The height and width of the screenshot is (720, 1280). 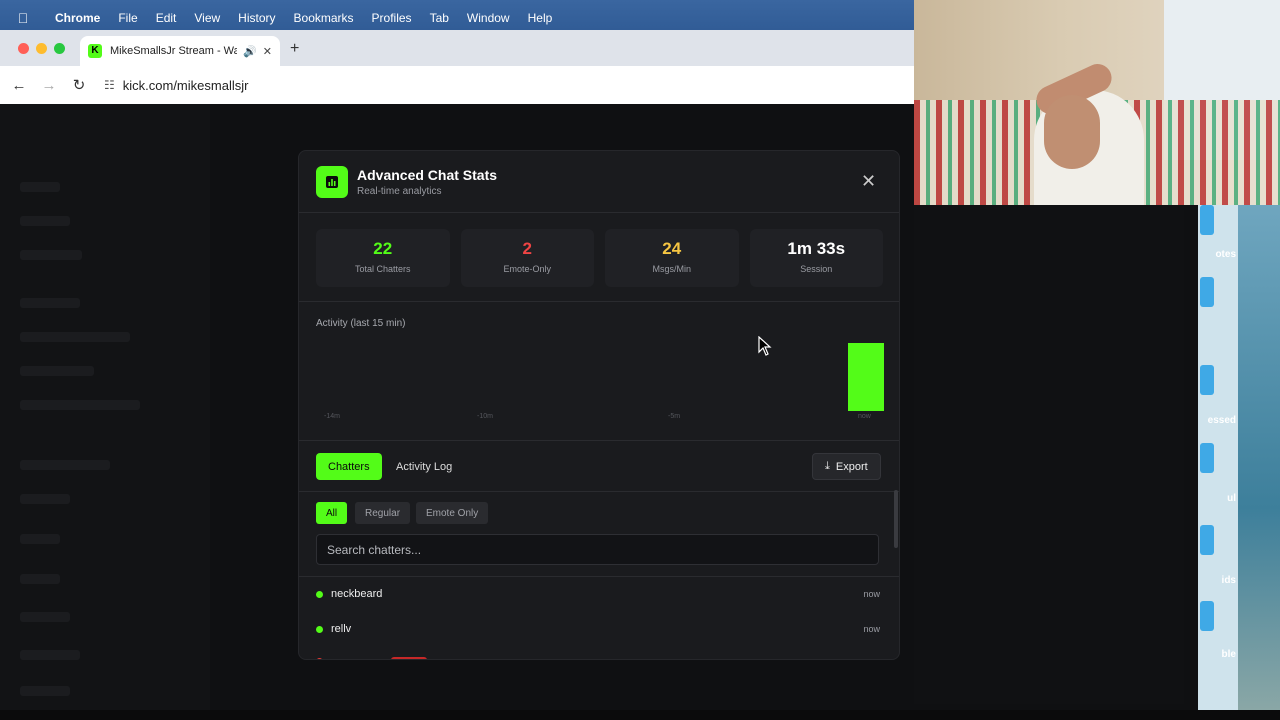 I want to click on tab-activity-log: Activity Log, so click(x=424, y=466).